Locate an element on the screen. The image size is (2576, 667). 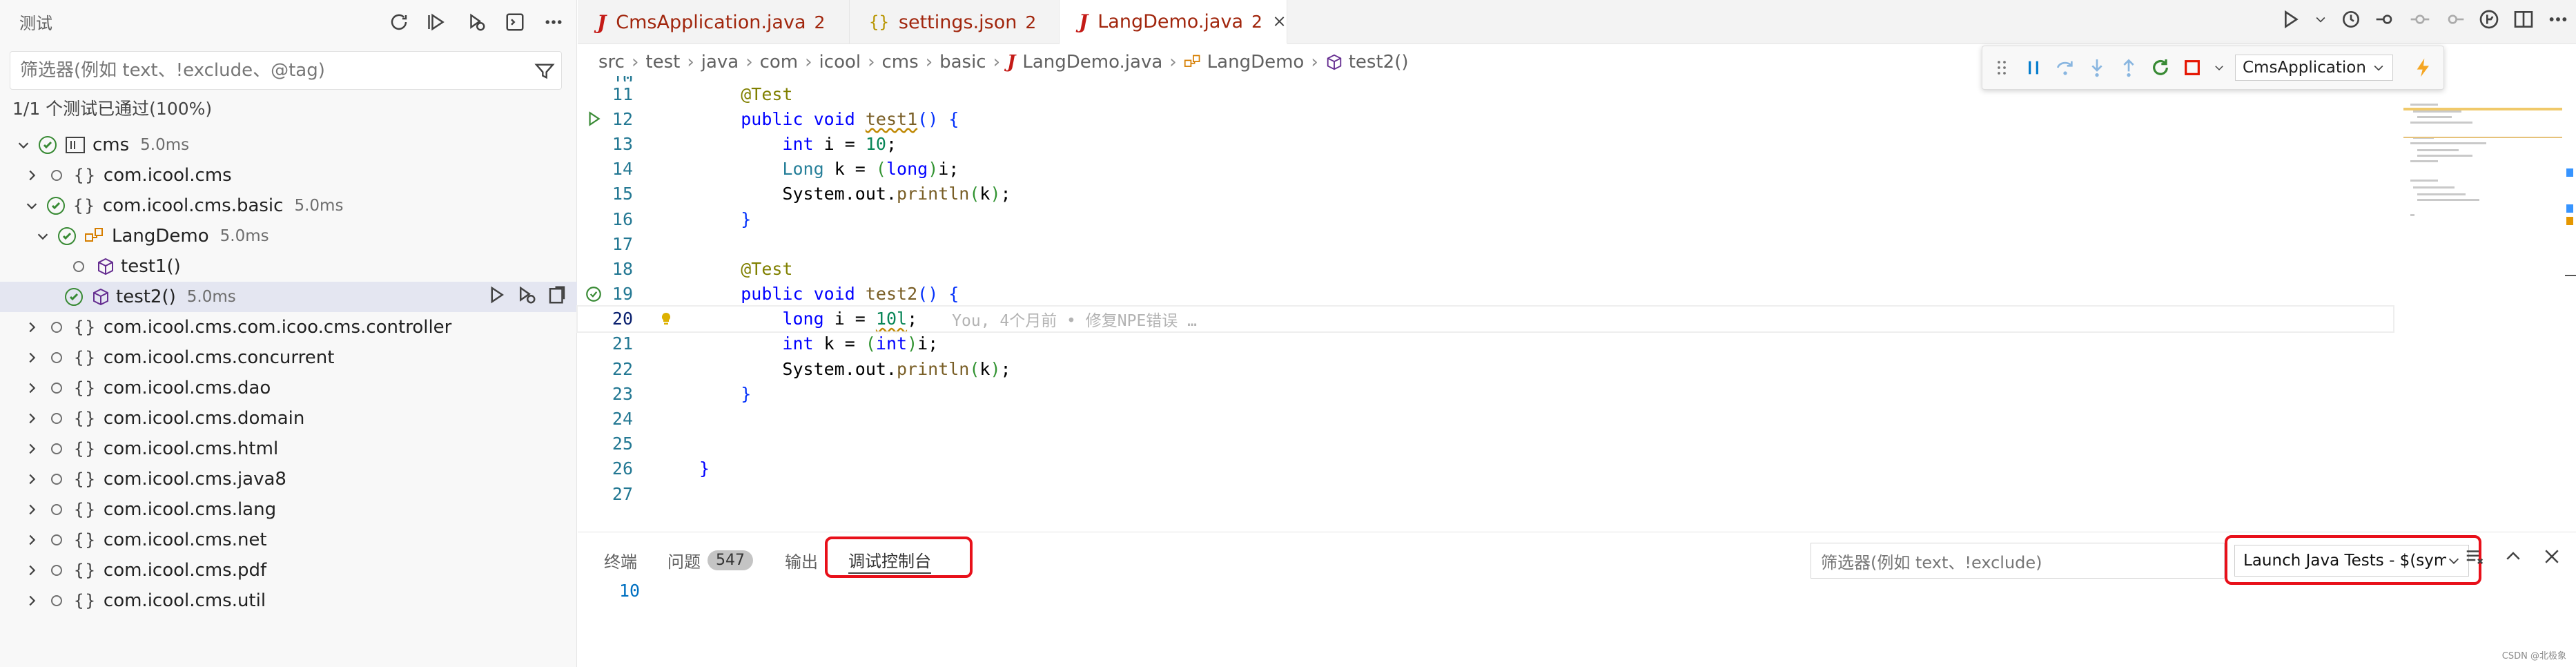
go-to-test-icon is located at coordinates (557, 294).